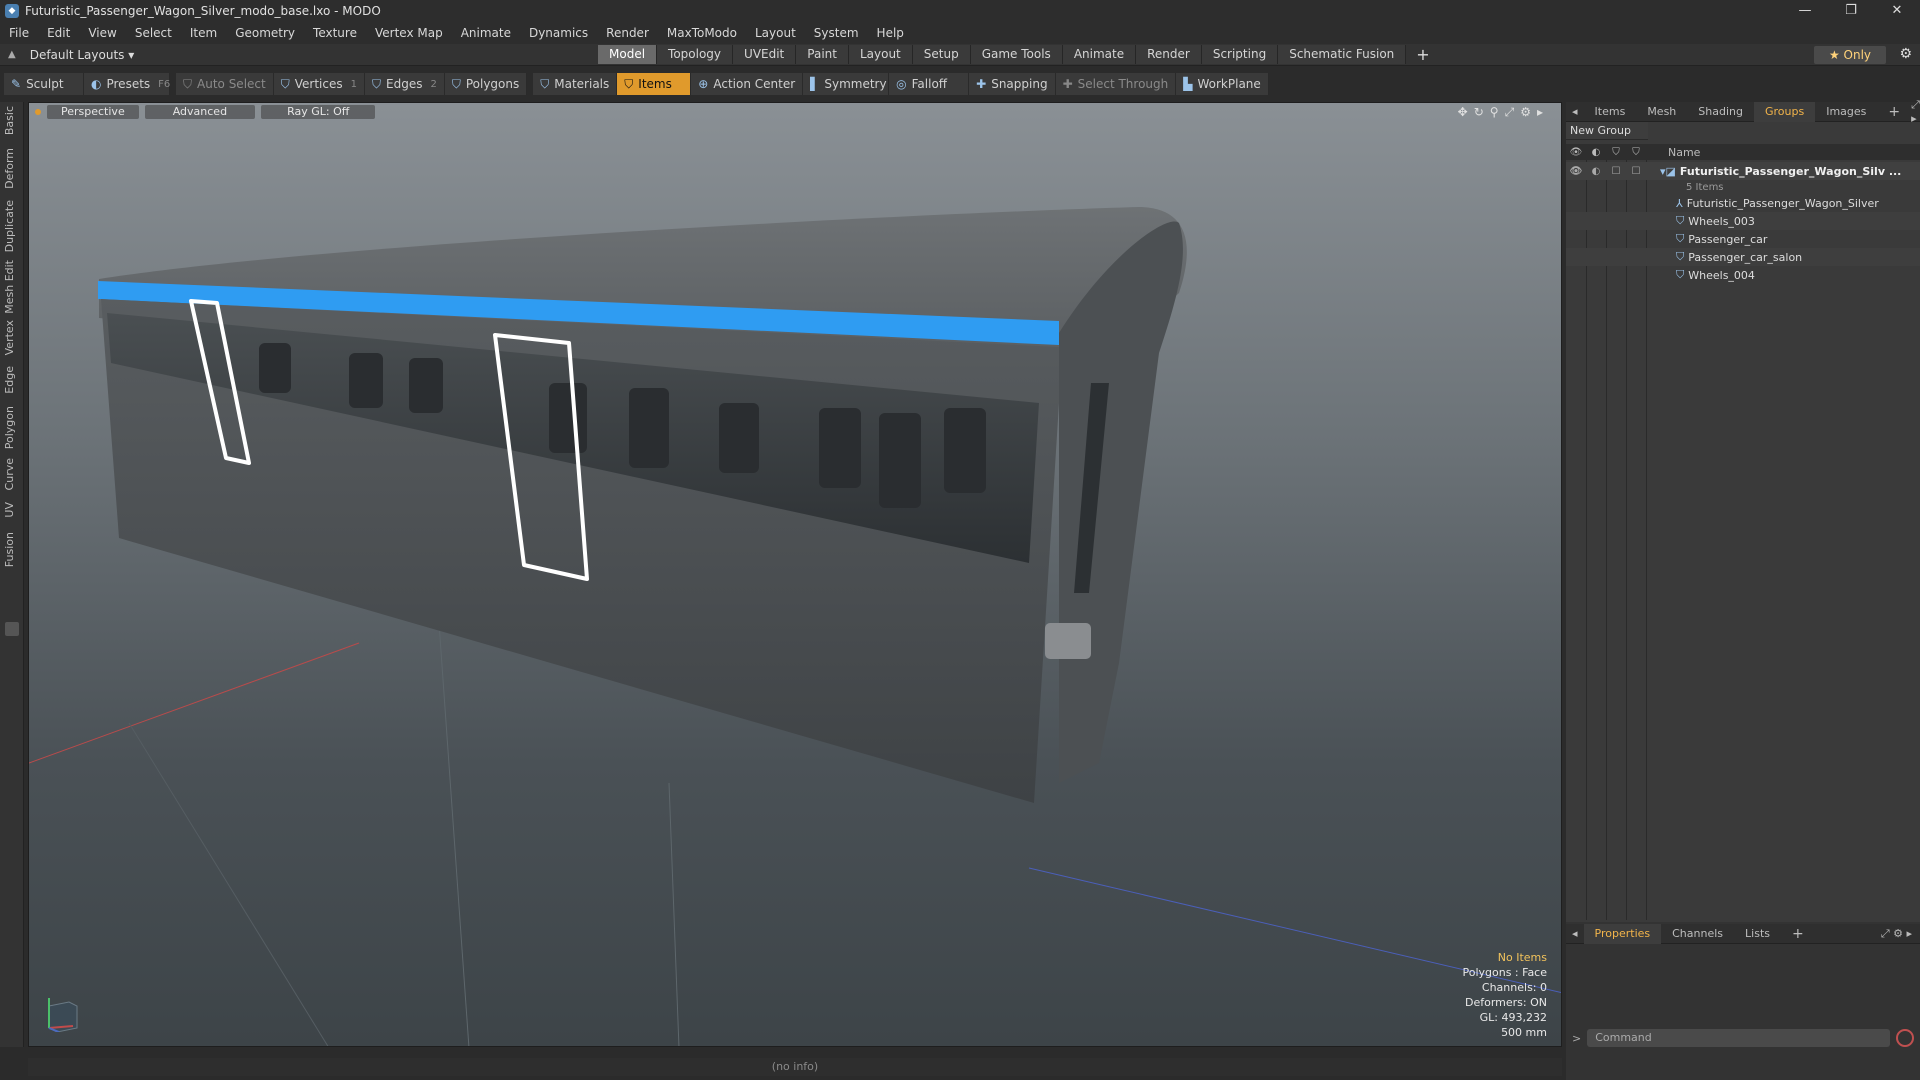 The image size is (1920, 1080). I want to click on left-tab-curve: Curve, so click(9, 474).